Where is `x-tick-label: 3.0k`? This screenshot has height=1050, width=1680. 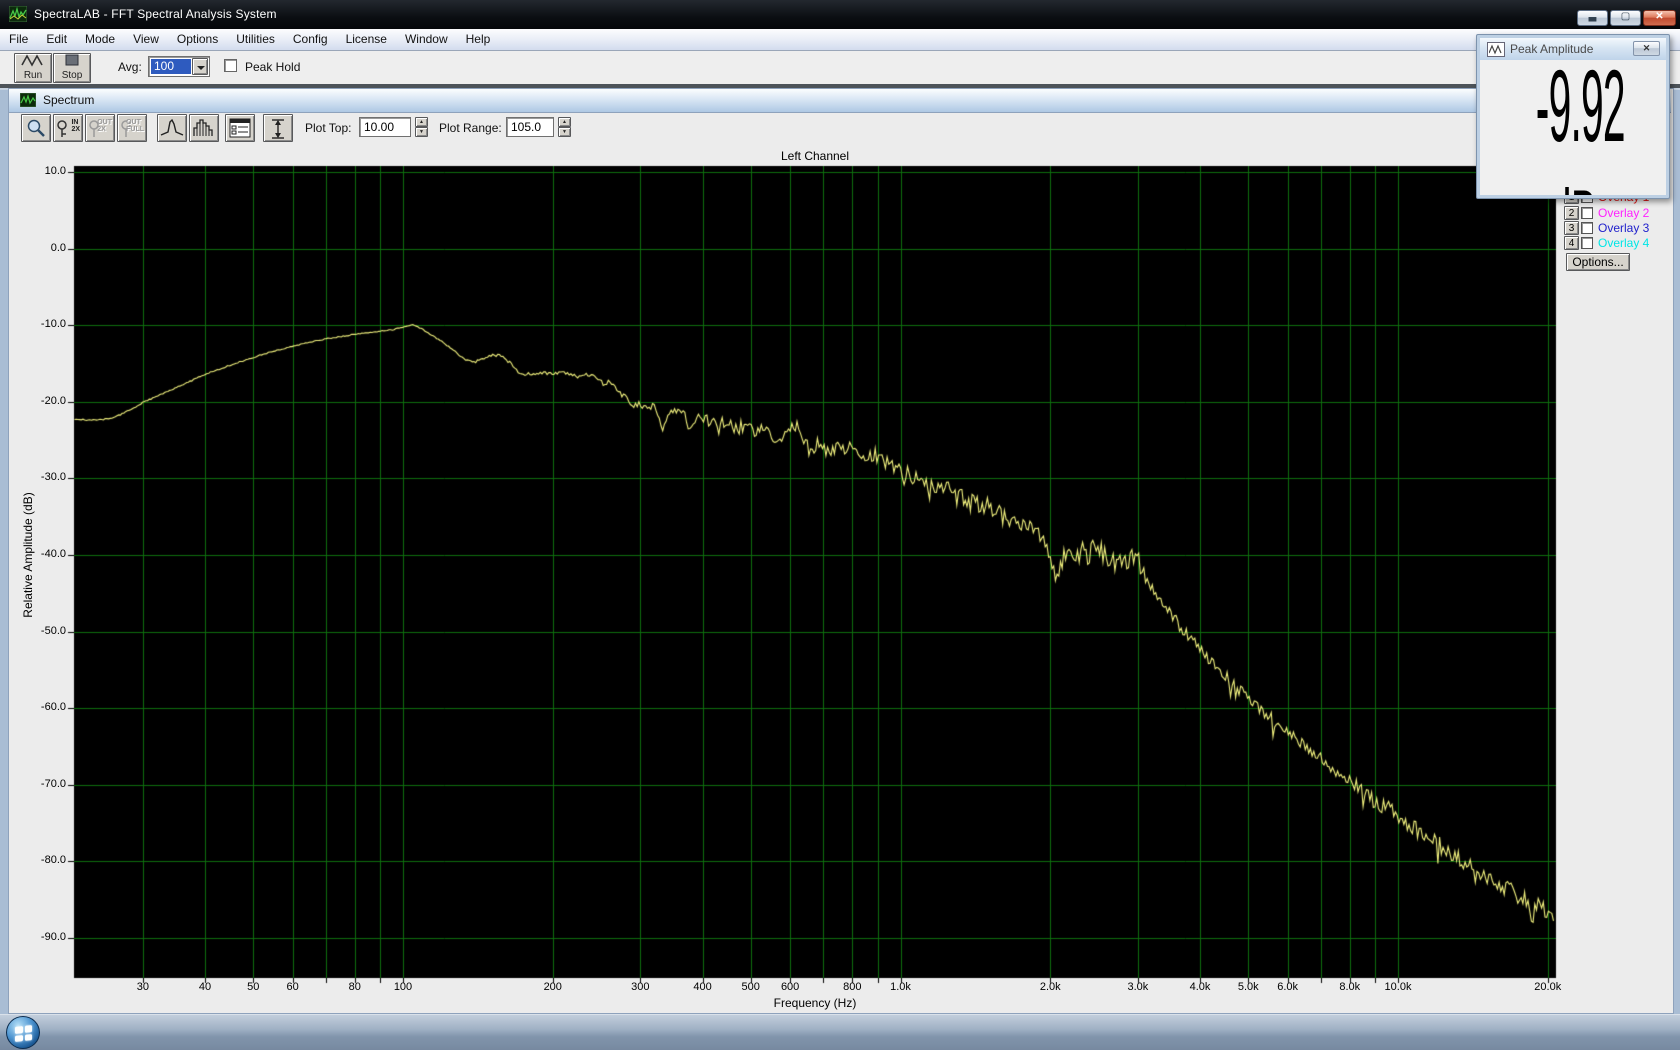
x-tick-label: 3.0k is located at coordinates (1138, 987).